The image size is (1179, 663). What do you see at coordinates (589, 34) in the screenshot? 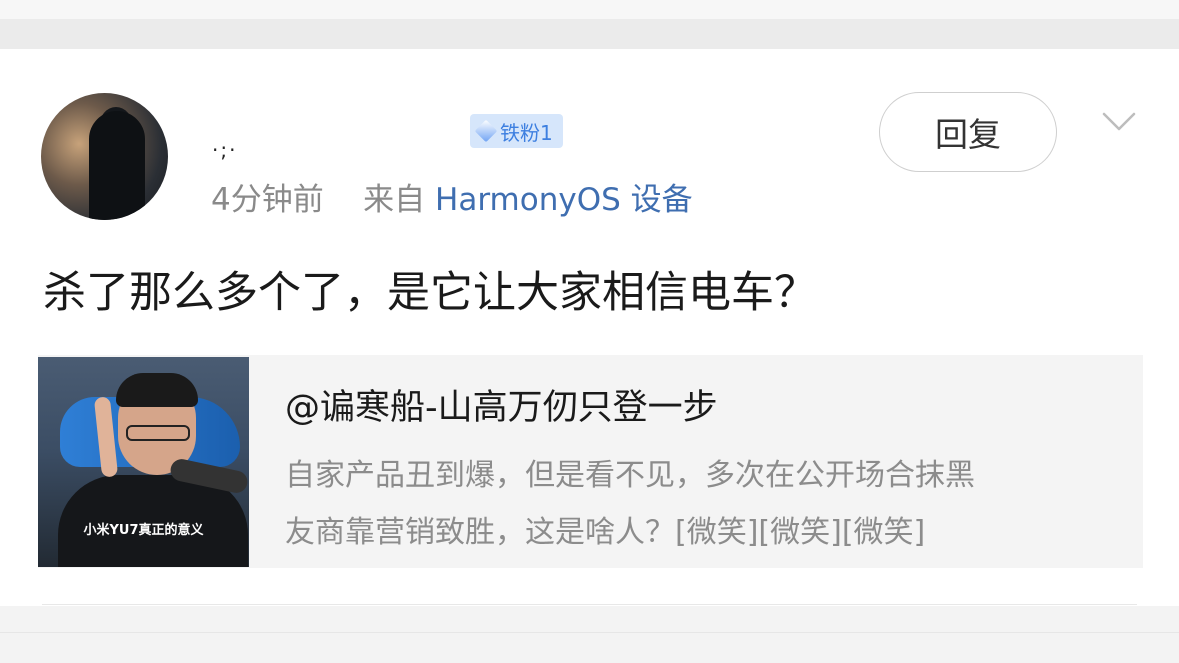
I see `section-separator-top` at bounding box center [589, 34].